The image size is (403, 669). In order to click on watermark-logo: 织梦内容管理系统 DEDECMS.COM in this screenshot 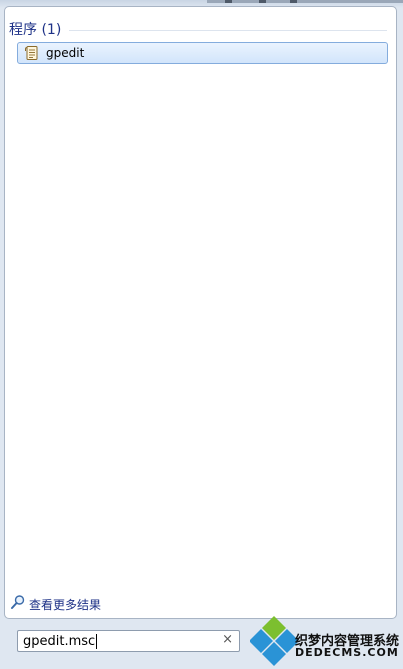, I will do `click(326, 640)`.